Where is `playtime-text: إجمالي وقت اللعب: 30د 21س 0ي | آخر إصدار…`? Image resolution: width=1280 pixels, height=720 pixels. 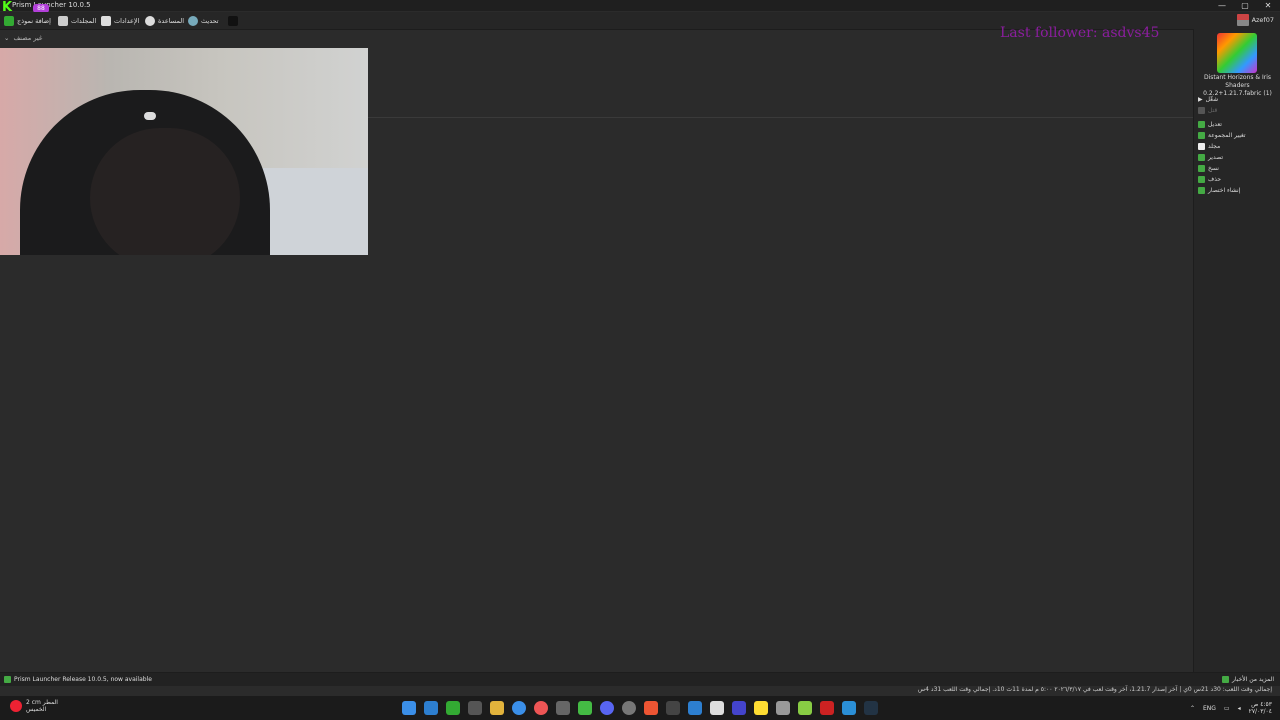 playtime-text: إجمالي وقت اللعب: 30د 21س 0ي | آخر إصدار… is located at coordinates (1094, 689).